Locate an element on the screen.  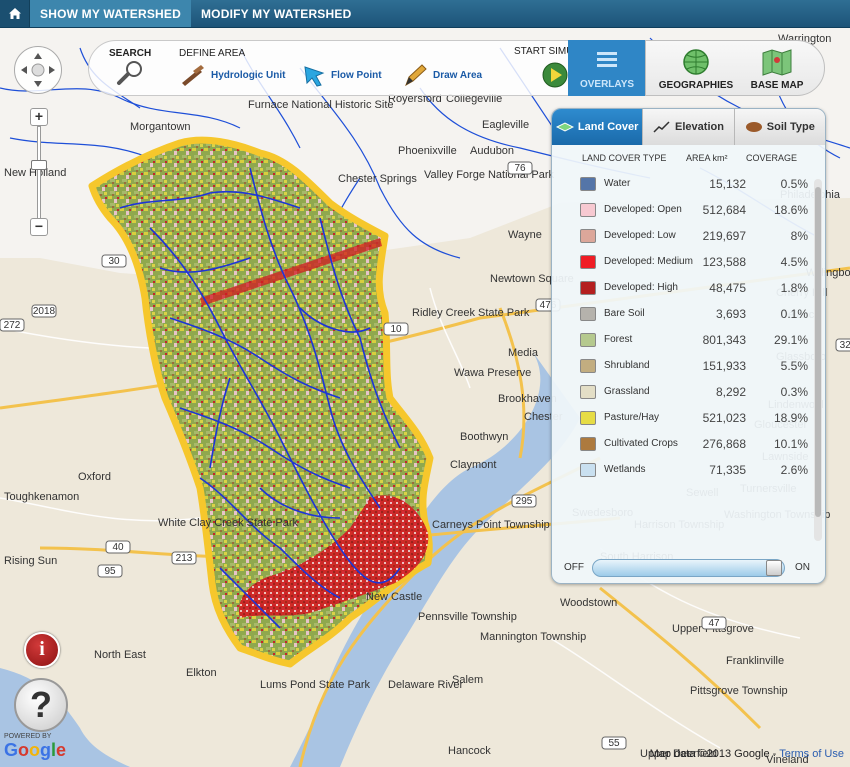
land-cover-name: Developed: Medium is located at coordinates (648, 261).